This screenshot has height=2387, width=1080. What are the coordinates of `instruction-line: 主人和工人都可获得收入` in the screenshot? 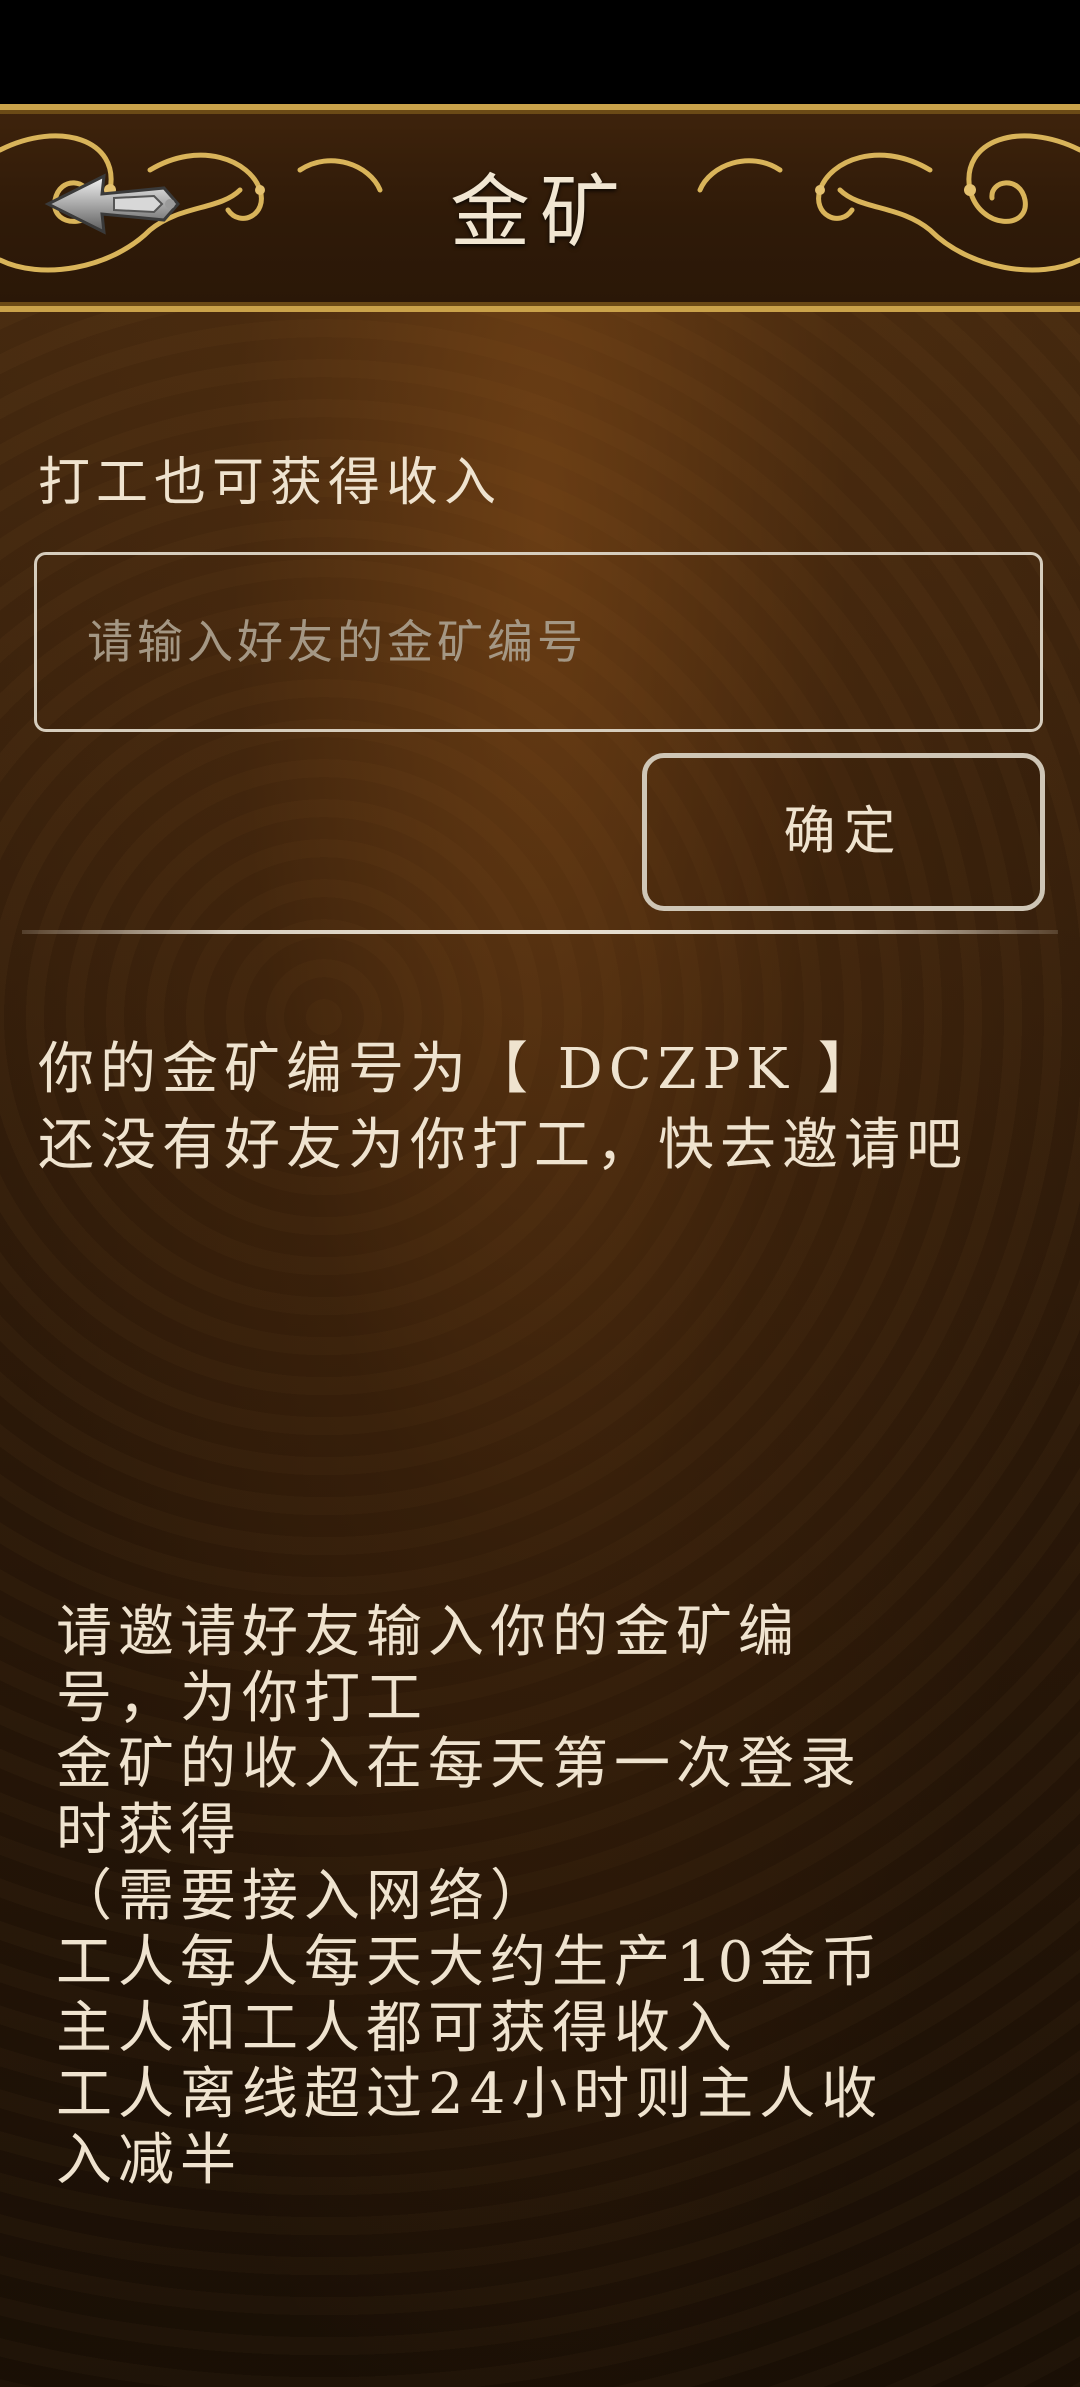 It's located at (397, 2028).